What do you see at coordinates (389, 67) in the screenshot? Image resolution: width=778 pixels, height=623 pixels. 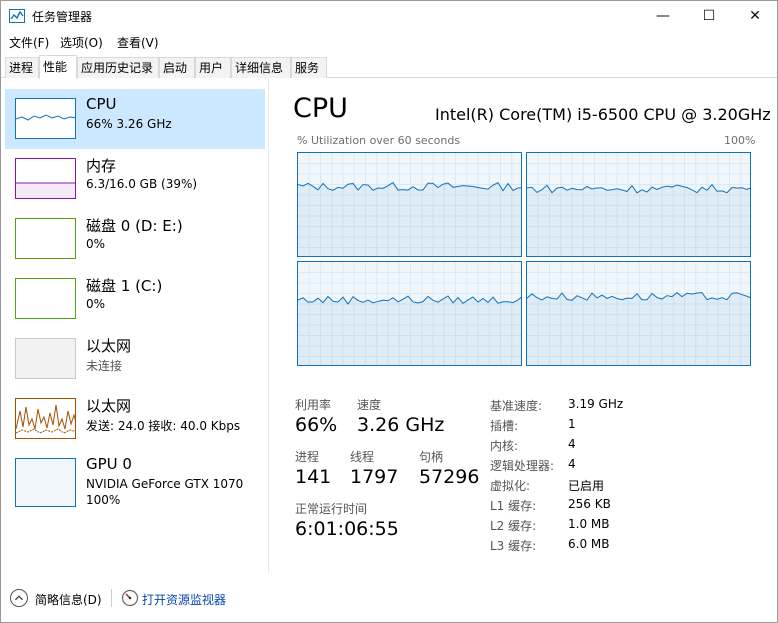 I see `tab-strip: 进程 性能 应用历史记录 启动 用户 详细信息 服务` at bounding box center [389, 67].